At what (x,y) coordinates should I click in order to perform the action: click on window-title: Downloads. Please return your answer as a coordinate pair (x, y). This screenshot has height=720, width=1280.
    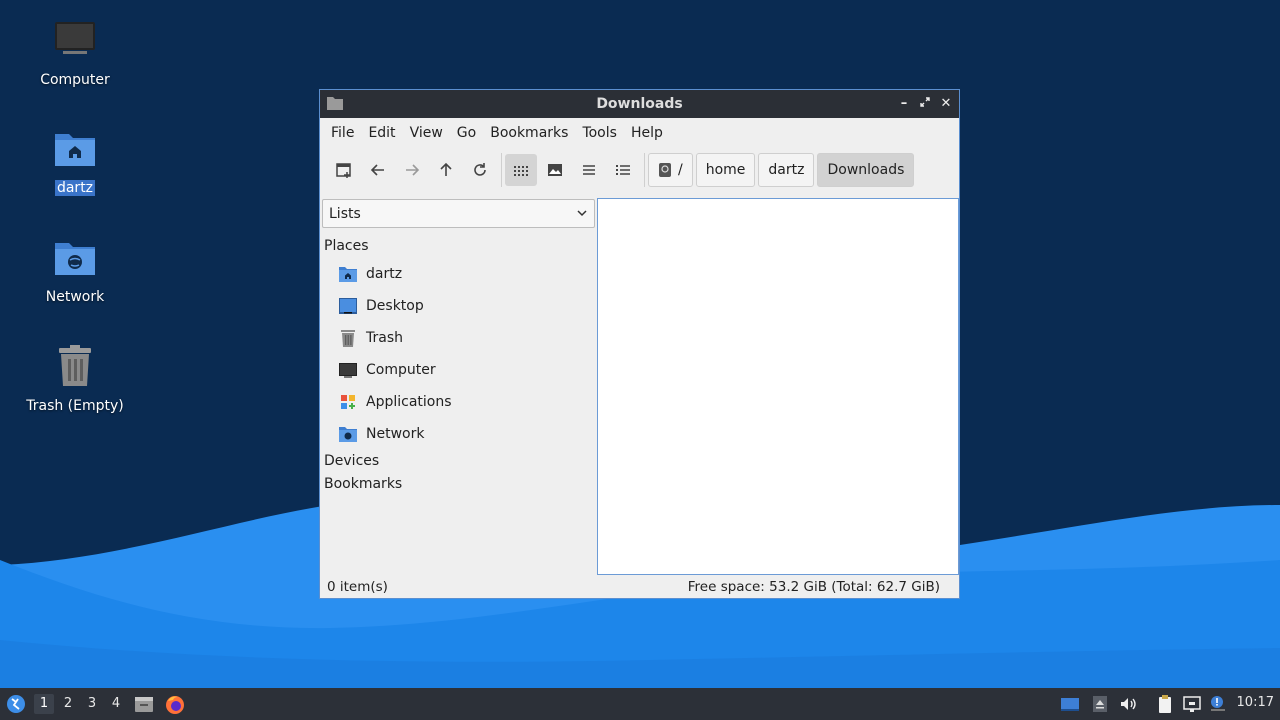
    Looking at the image, I should click on (639, 104).